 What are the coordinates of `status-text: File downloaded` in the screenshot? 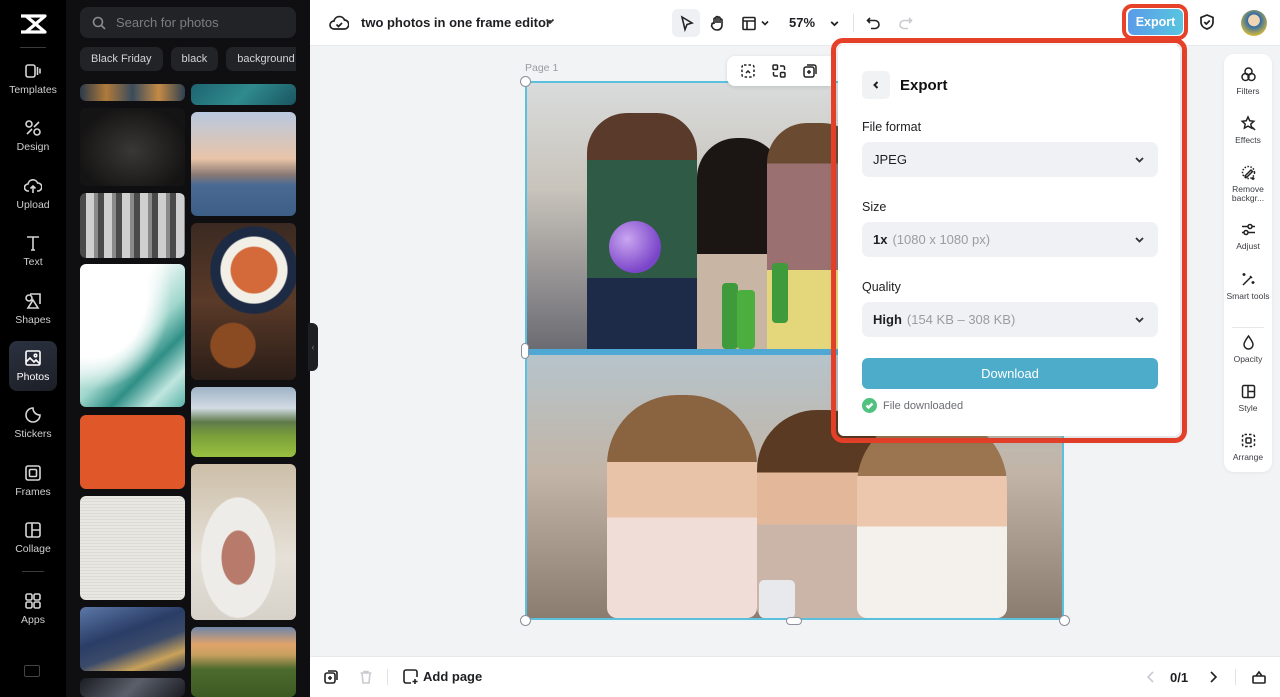 It's located at (923, 405).